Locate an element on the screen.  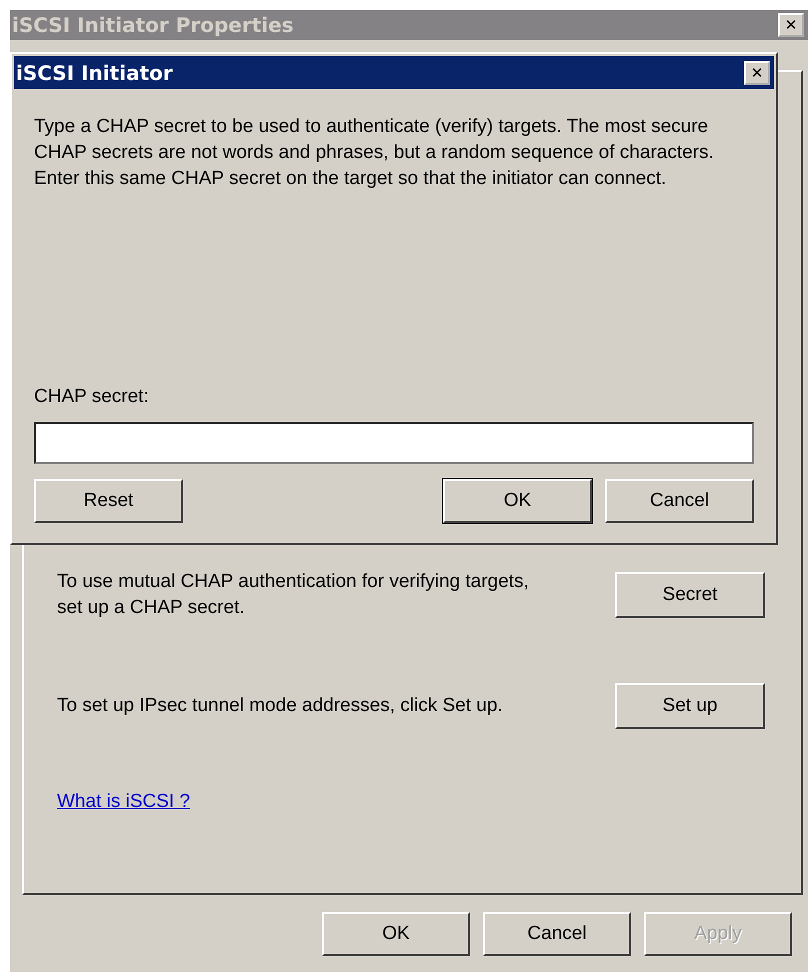
close-button: ✕ is located at coordinates (757, 72).